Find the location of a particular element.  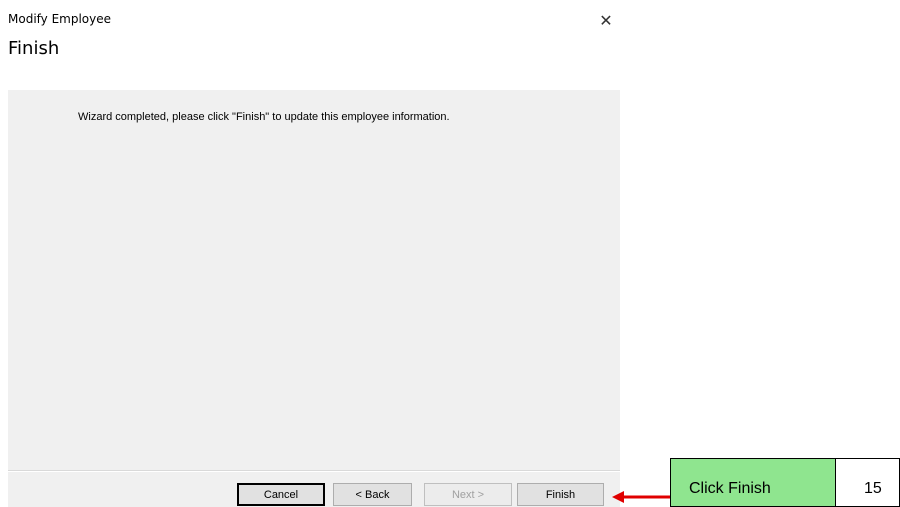

callout-label: Click Finish is located at coordinates (730, 488).